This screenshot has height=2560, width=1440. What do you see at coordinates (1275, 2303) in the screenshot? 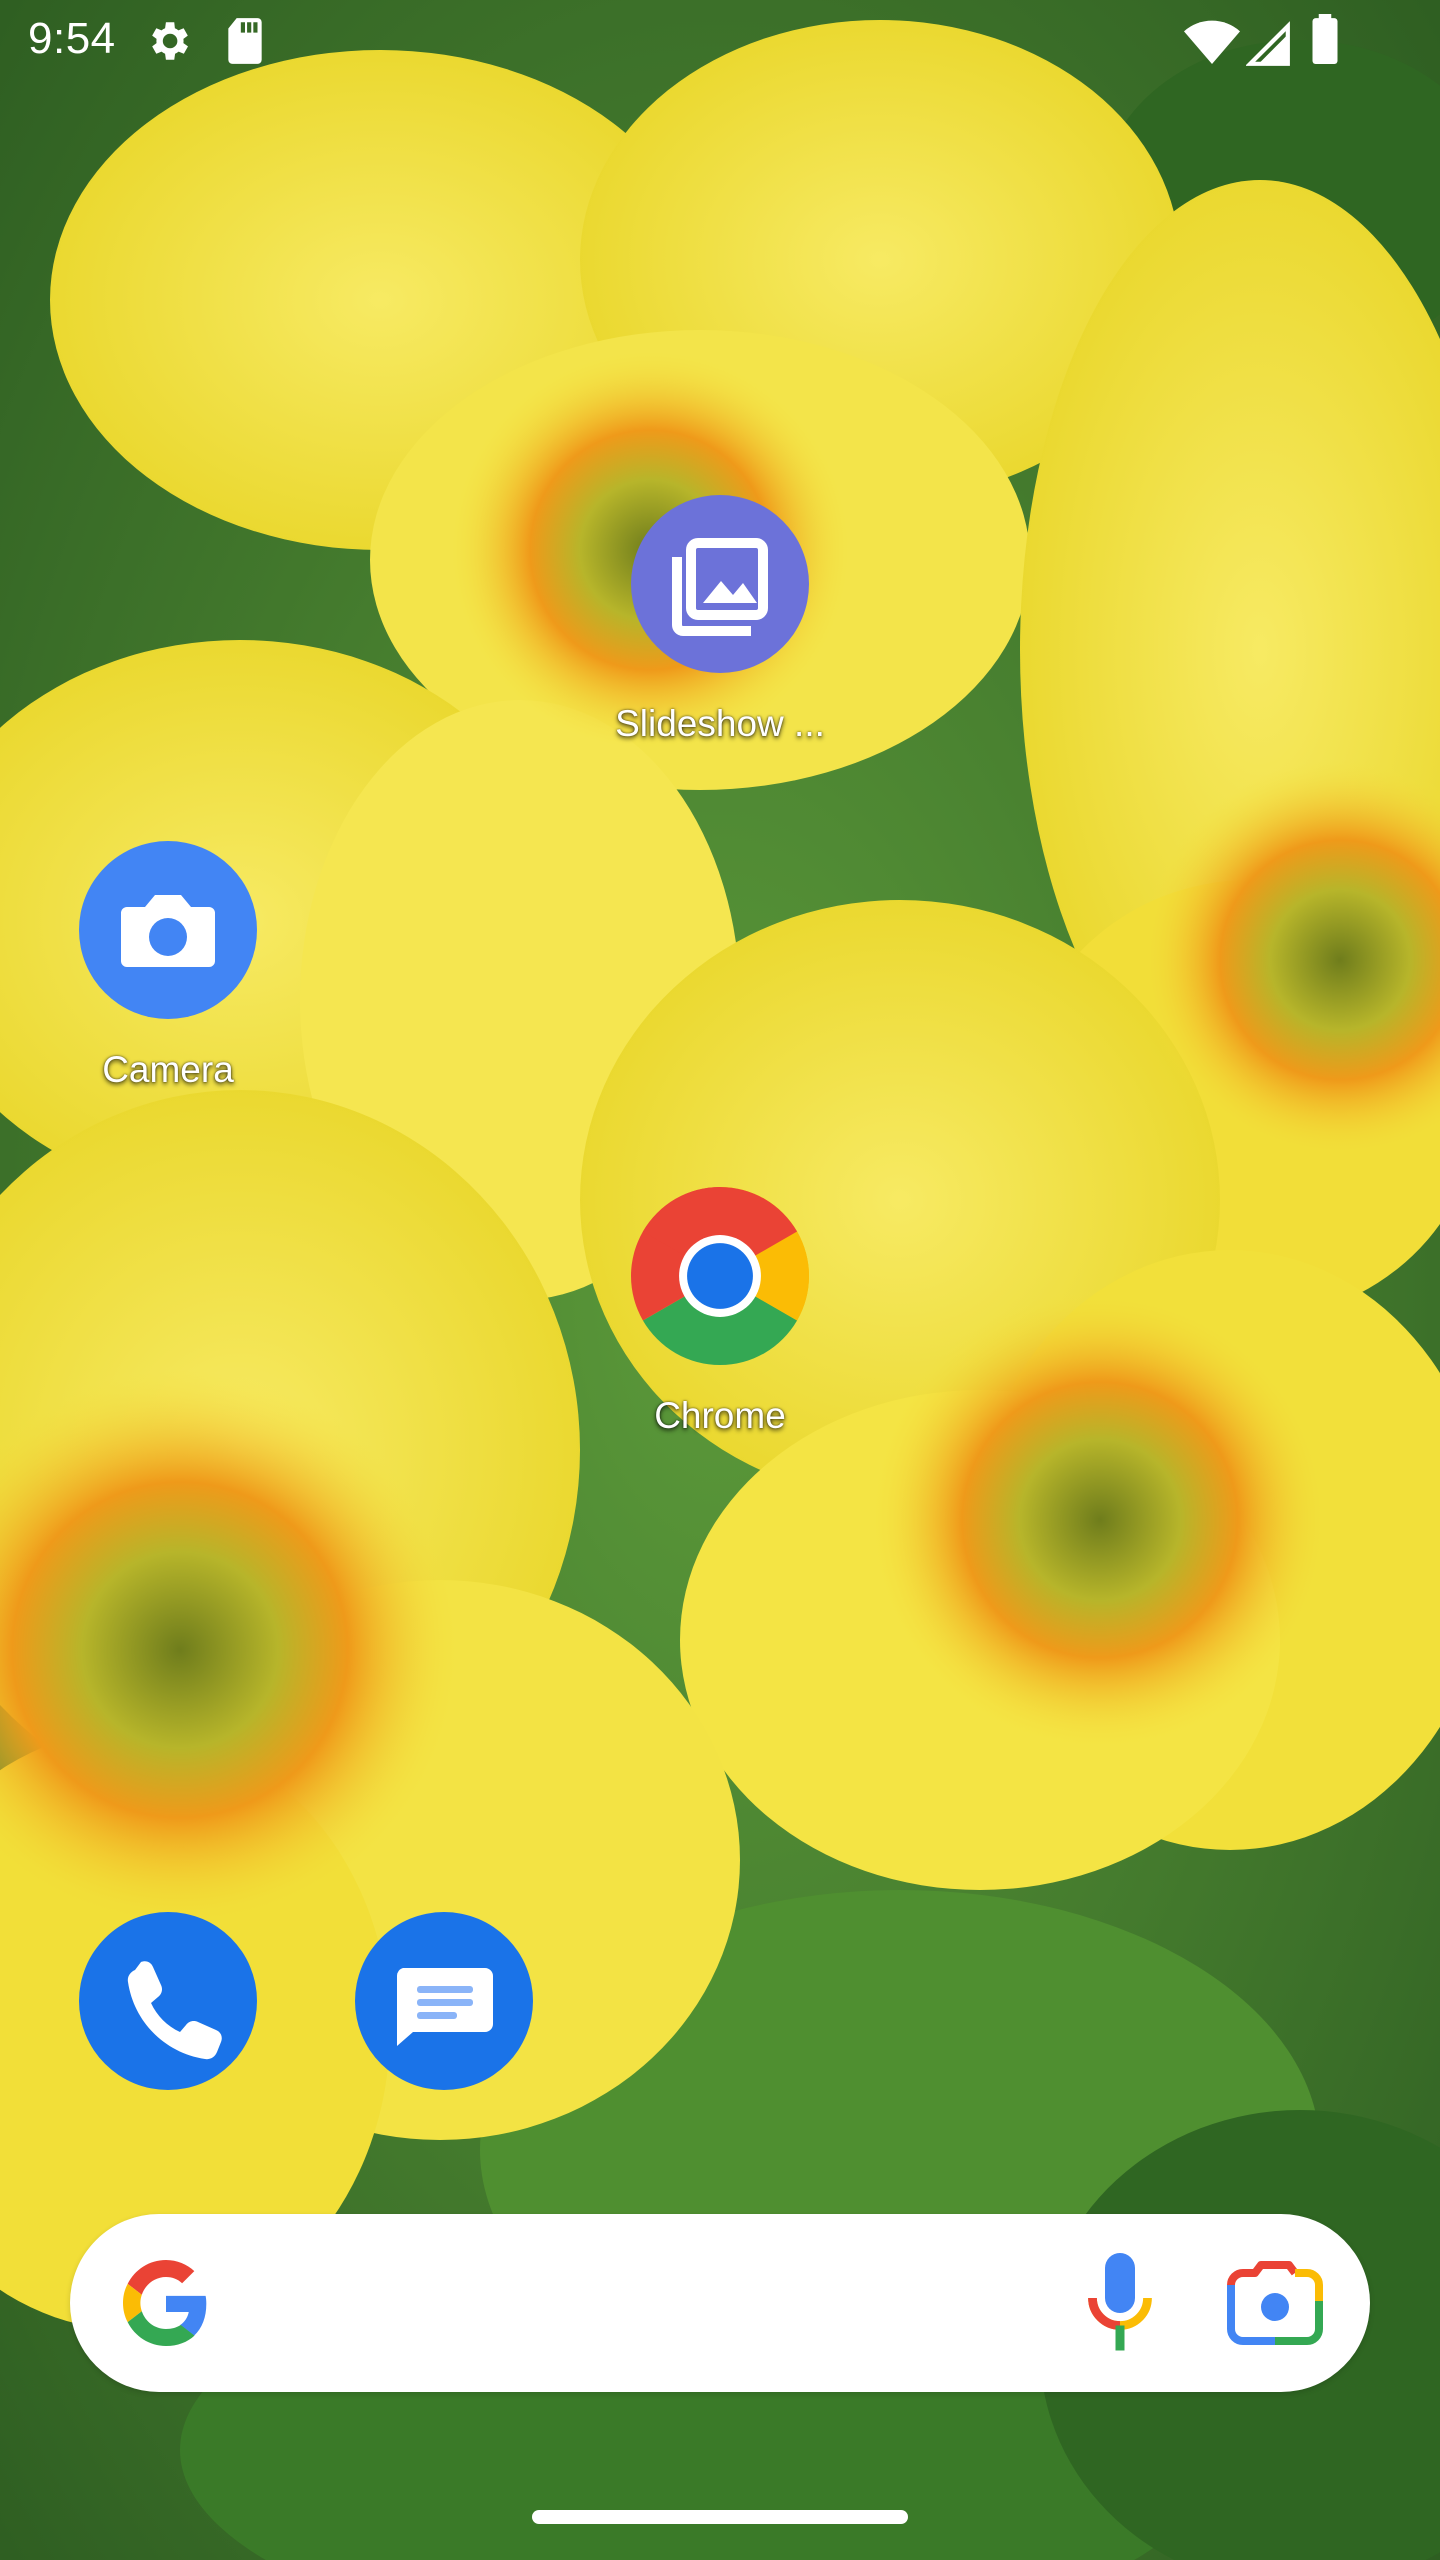
I see `google-lens-icon` at bounding box center [1275, 2303].